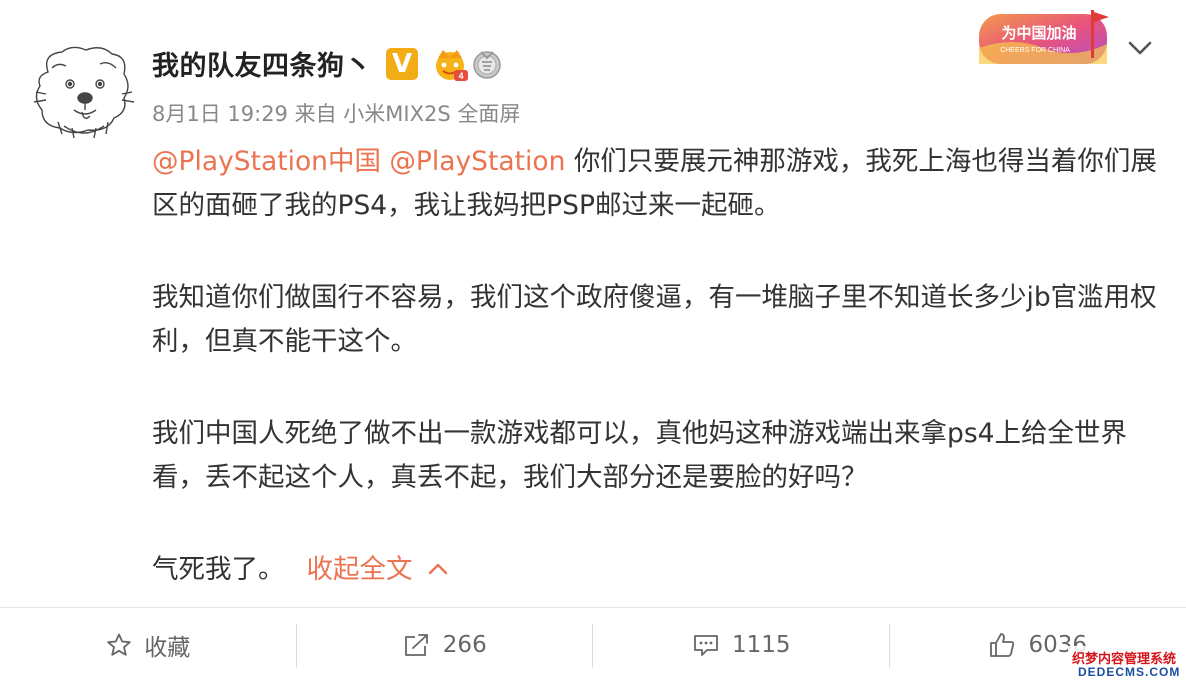 Image resolution: width=1186 pixels, height=682 pixels. Describe the element at coordinates (1127, 664) in the screenshot. I see `site-watermark: 织梦内容管理系统 DEDECMS.COM` at that location.